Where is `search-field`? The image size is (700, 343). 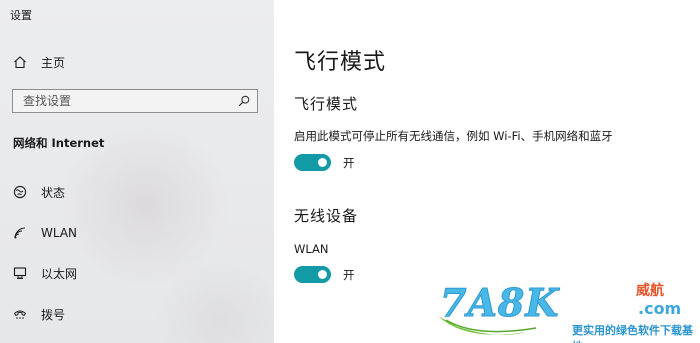 search-field is located at coordinates (135, 101).